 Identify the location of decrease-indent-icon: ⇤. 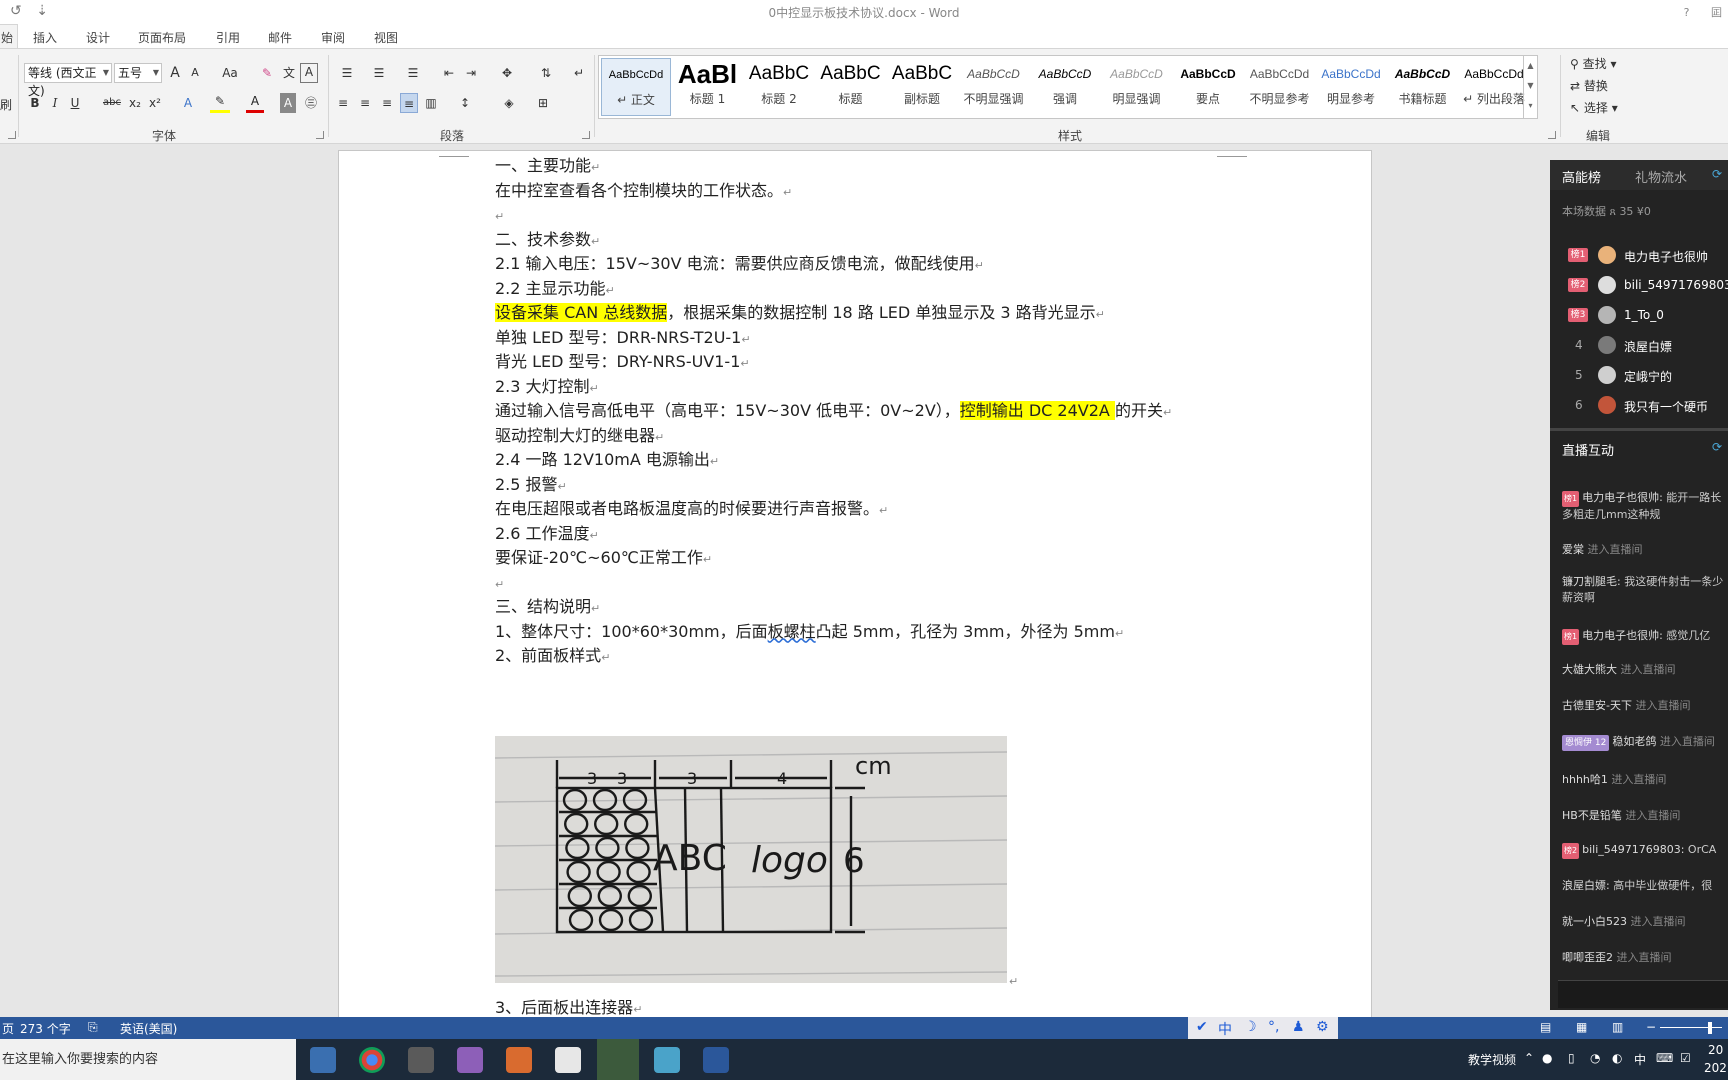
(449, 73).